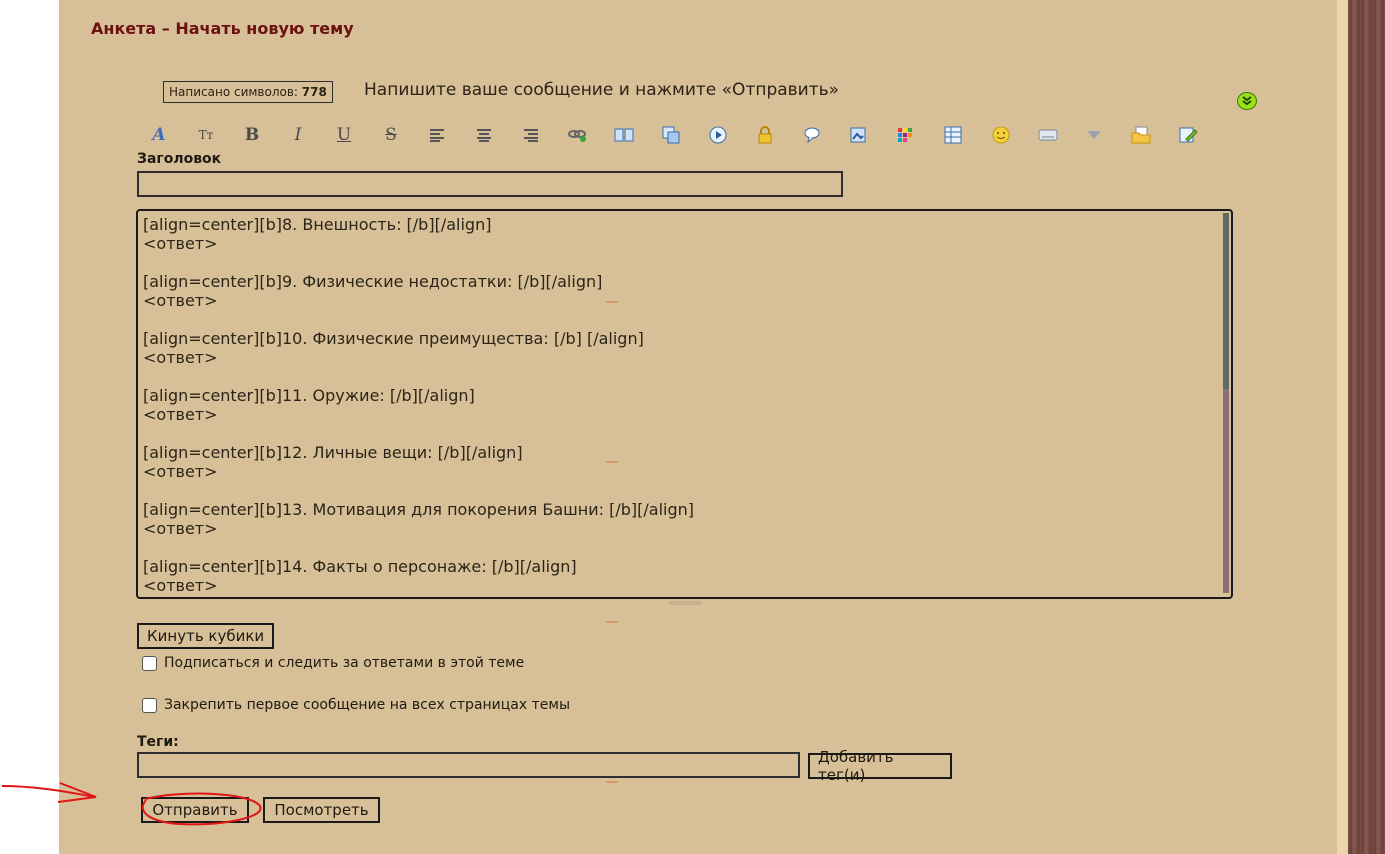 The image size is (1385, 854). I want to click on subject-label: Заголовок, so click(179, 159).